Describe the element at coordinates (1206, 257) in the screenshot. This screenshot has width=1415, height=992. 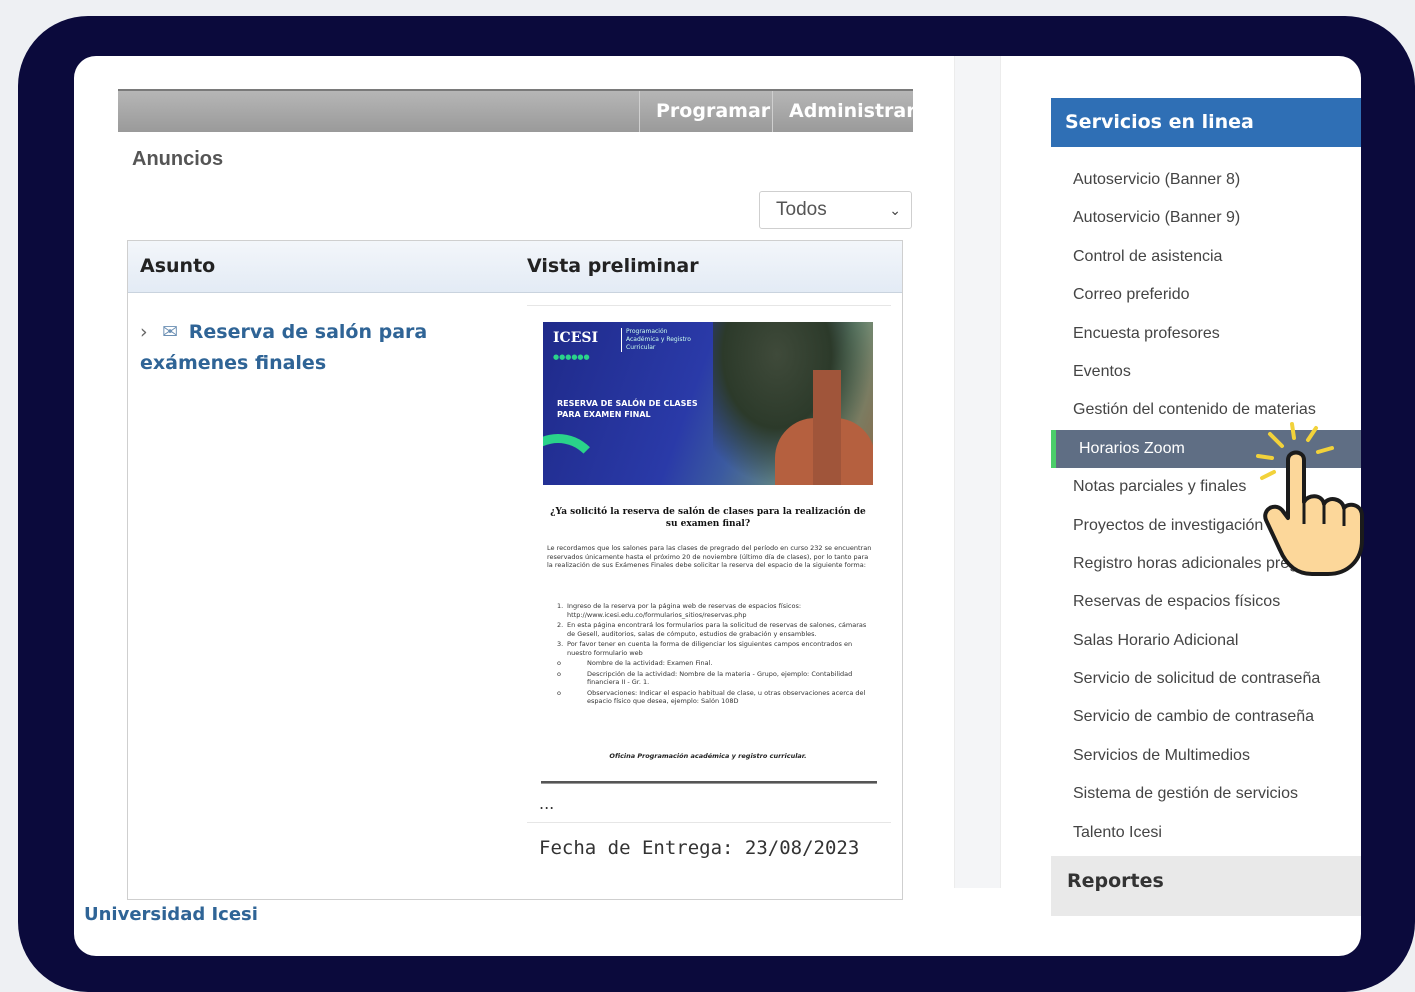
I see `sidebar-item: Control de asistencia` at that location.